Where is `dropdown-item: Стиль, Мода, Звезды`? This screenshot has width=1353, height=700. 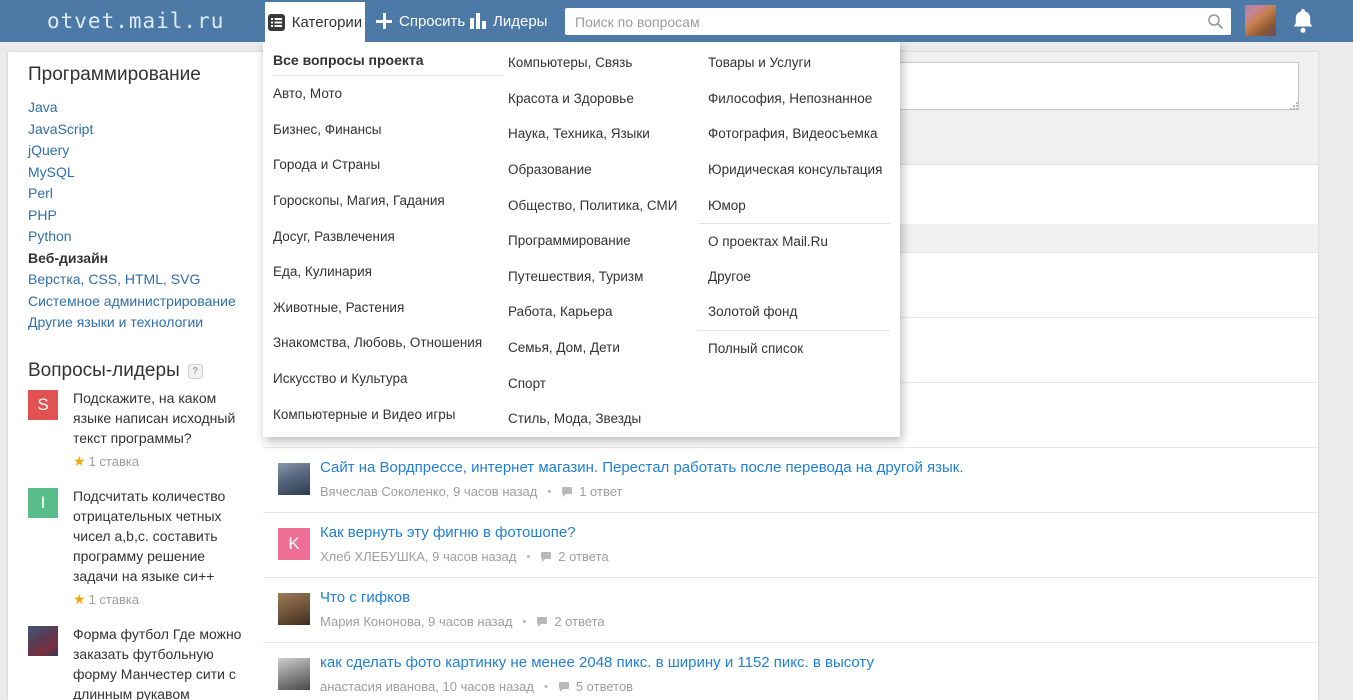
dropdown-item: Стиль, Мода, Звезды is located at coordinates (608, 419).